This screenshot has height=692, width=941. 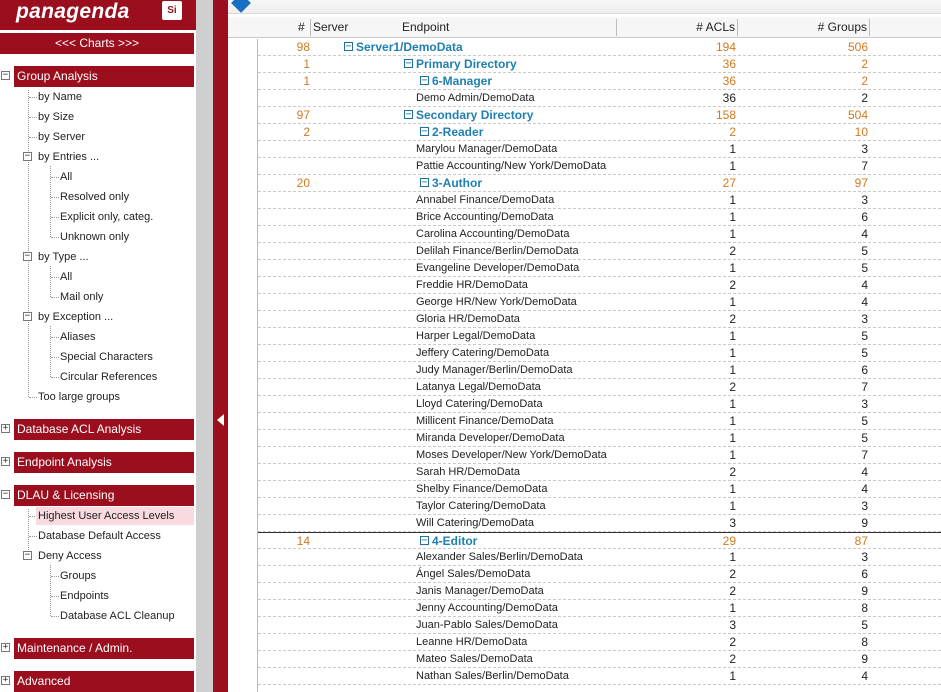 What do you see at coordinates (62, 137) in the screenshot?
I see `tree-item-by-server: by Server` at bounding box center [62, 137].